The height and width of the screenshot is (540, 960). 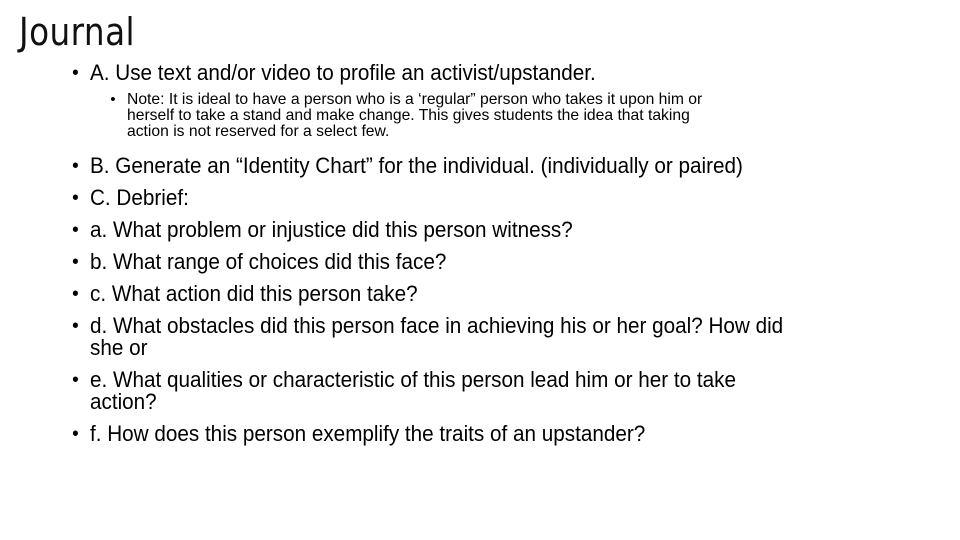 What do you see at coordinates (119, 347) in the screenshot?
I see `bullet-text-continuation: she or` at bounding box center [119, 347].